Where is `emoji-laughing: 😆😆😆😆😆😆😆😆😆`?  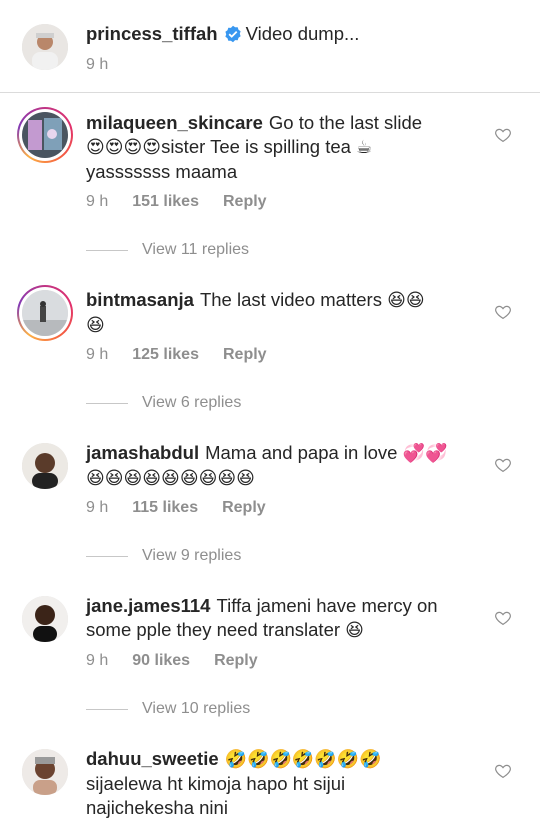 emoji-laughing: 😆😆😆😆😆😆😆😆😆 is located at coordinates (170, 478).